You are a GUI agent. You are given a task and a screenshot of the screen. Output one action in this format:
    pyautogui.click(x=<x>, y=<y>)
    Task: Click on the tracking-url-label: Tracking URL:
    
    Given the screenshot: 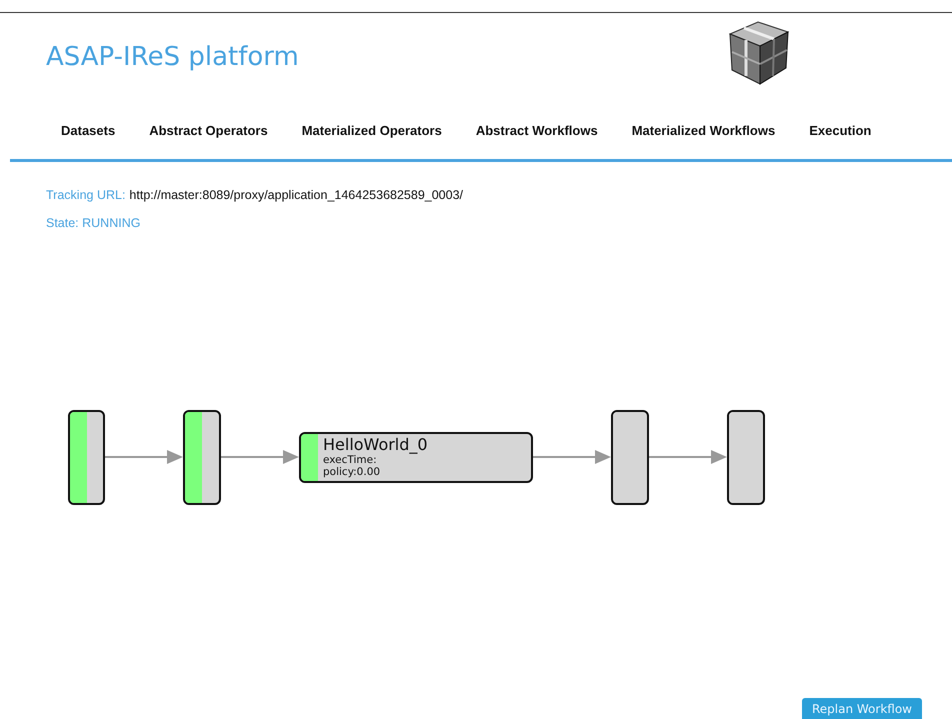 What is the action you would take?
    pyautogui.click(x=86, y=195)
    